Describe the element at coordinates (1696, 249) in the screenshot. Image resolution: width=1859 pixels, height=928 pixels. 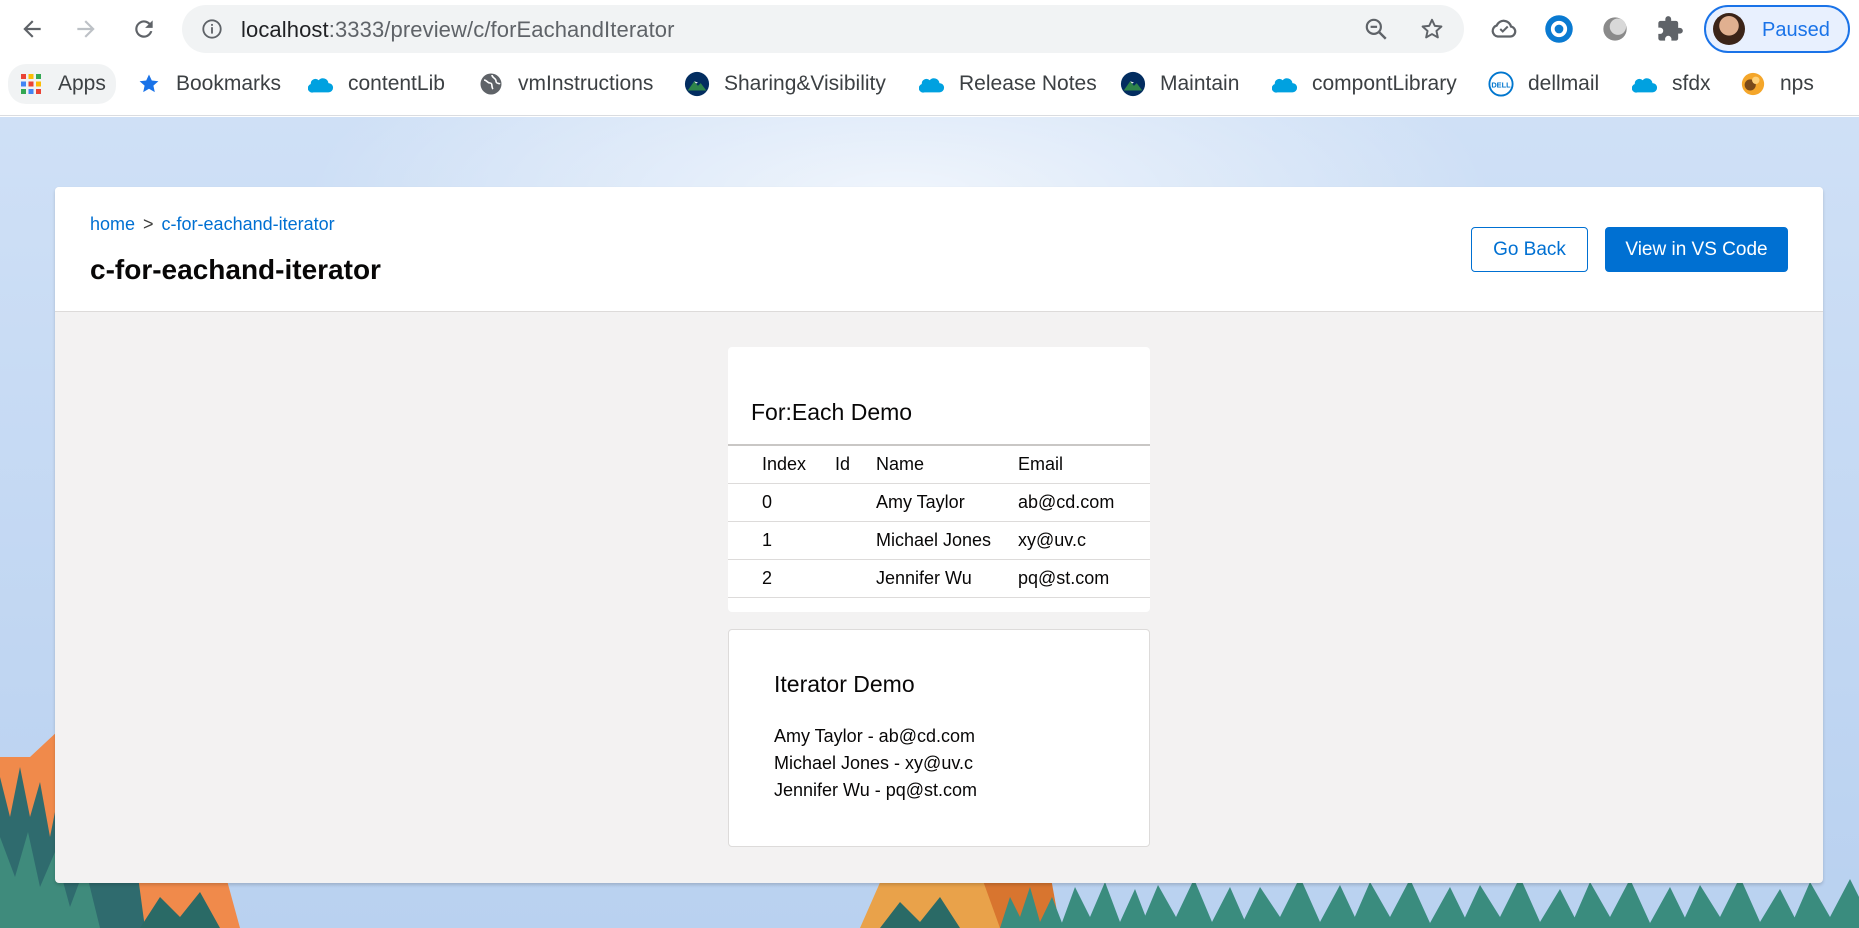
I see `view-in-vscode-button: View in VS Code` at that location.